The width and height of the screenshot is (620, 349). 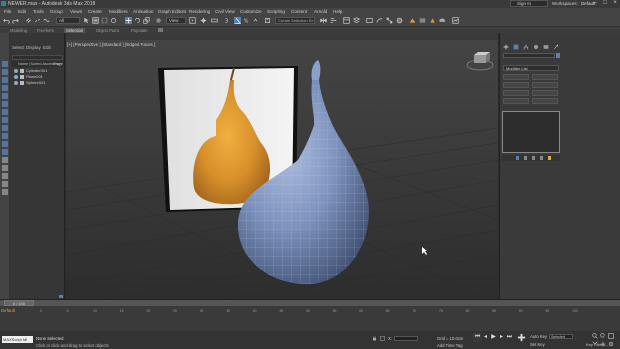 I want to click on angle-snap-icon, so click(x=237, y=20).